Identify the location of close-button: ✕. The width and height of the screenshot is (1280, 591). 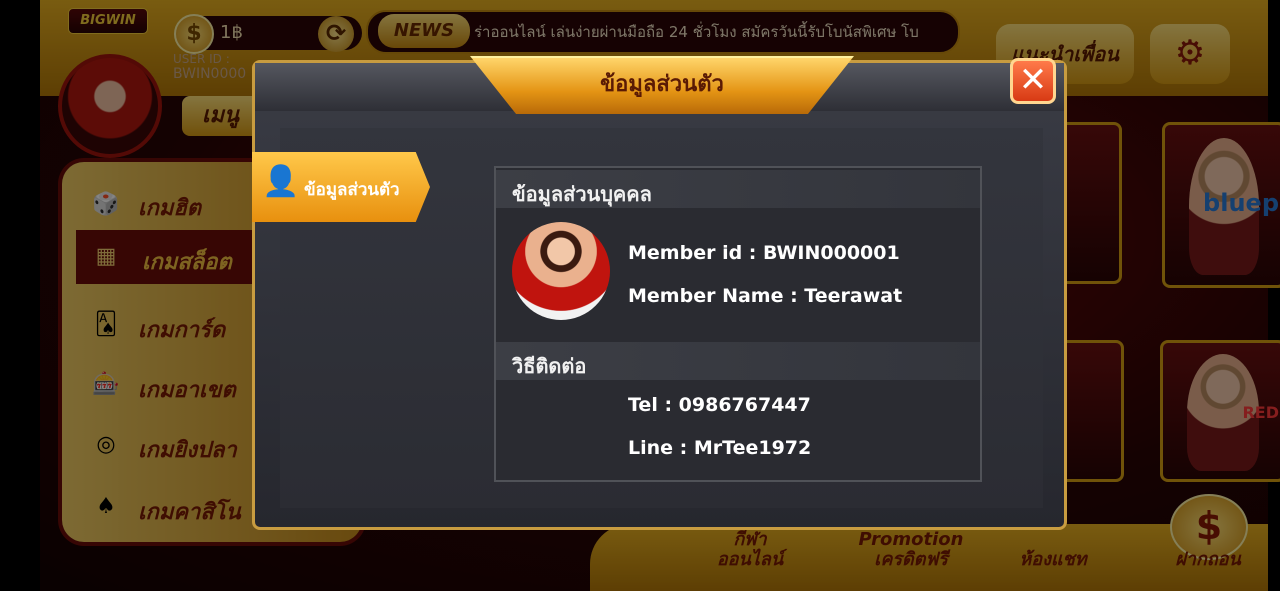
(1033, 81).